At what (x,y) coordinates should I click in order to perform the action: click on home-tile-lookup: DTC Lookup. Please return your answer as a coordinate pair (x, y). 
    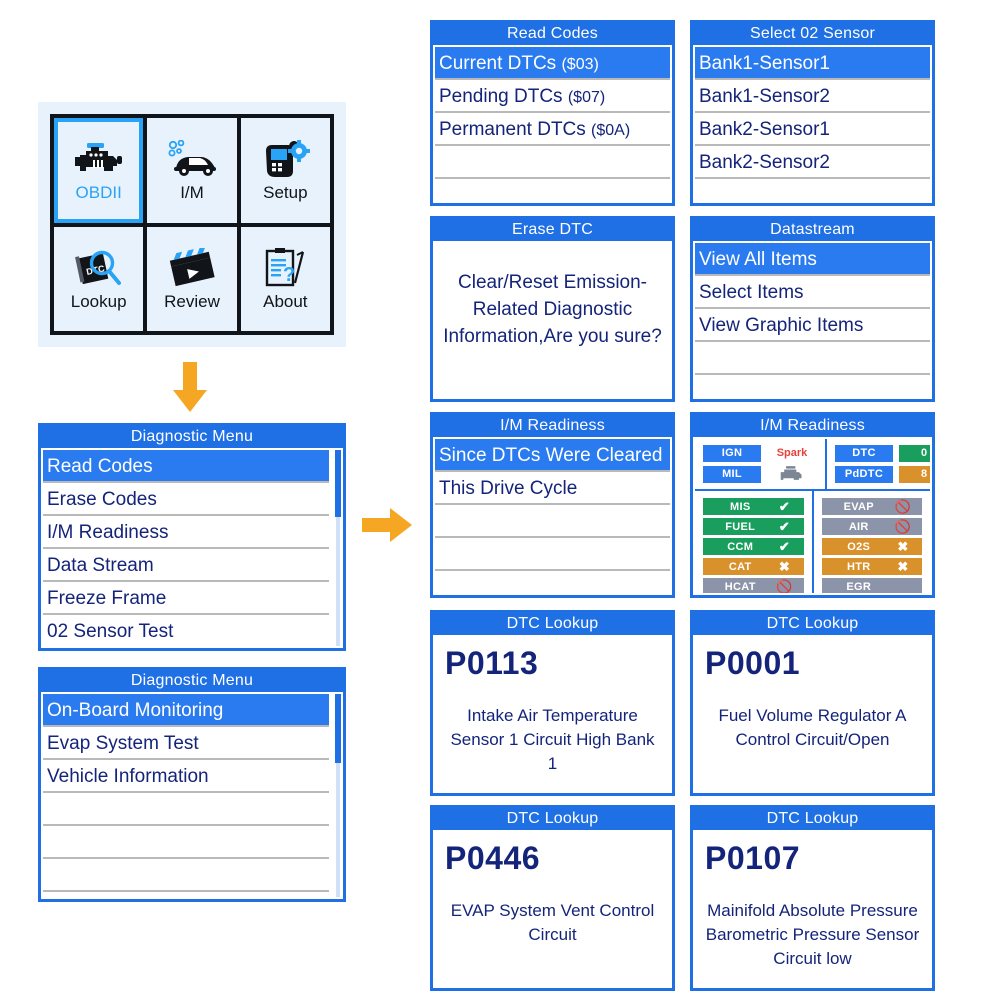
    Looking at the image, I should click on (99, 278).